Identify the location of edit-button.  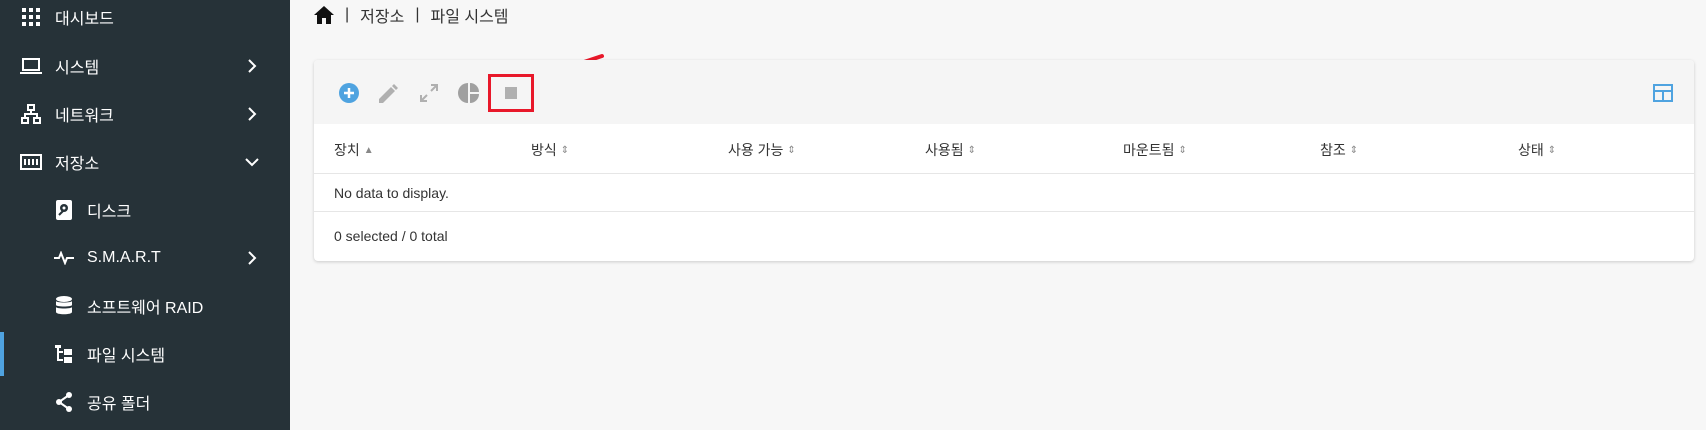
(389, 93).